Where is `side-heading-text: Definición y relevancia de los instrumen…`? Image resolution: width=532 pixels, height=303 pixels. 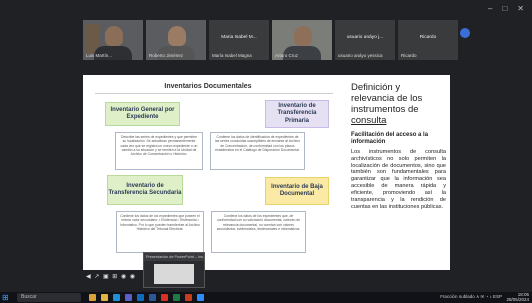
side-heading-text: Definición y relevancia de los instrumen… is located at coordinates (387, 98).